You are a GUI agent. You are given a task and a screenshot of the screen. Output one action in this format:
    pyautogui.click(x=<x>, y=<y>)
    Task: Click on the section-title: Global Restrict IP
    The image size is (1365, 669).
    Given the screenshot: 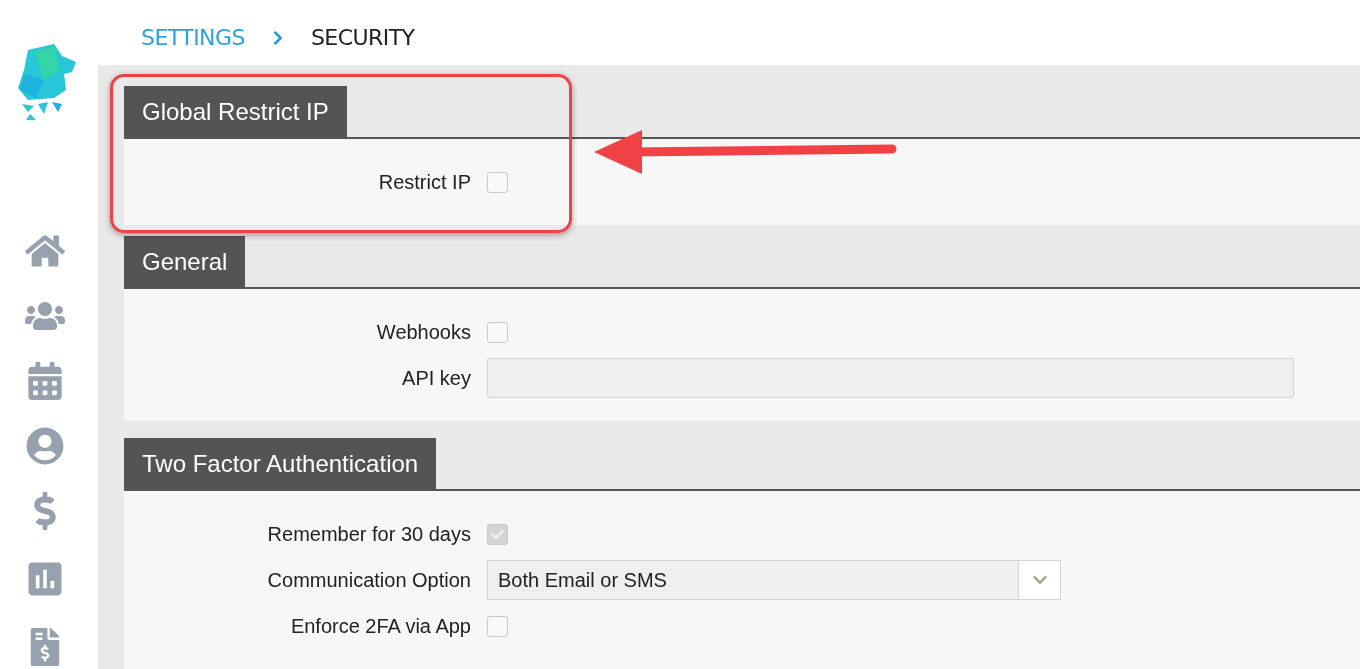 What is the action you would take?
    pyautogui.click(x=235, y=111)
    